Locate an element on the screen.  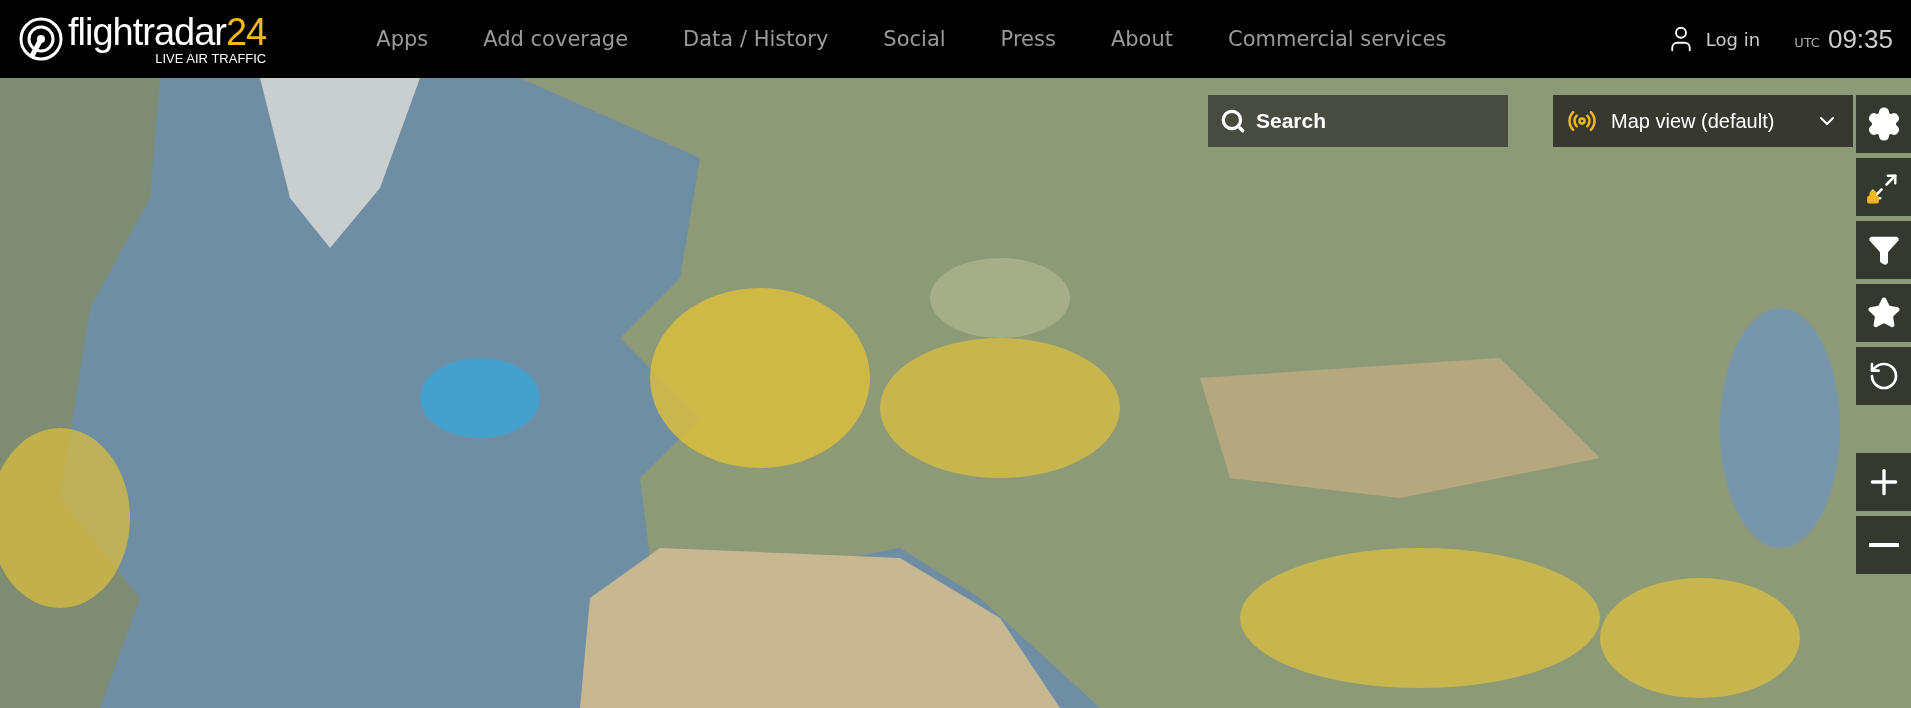
filter-button is located at coordinates (1883, 250).